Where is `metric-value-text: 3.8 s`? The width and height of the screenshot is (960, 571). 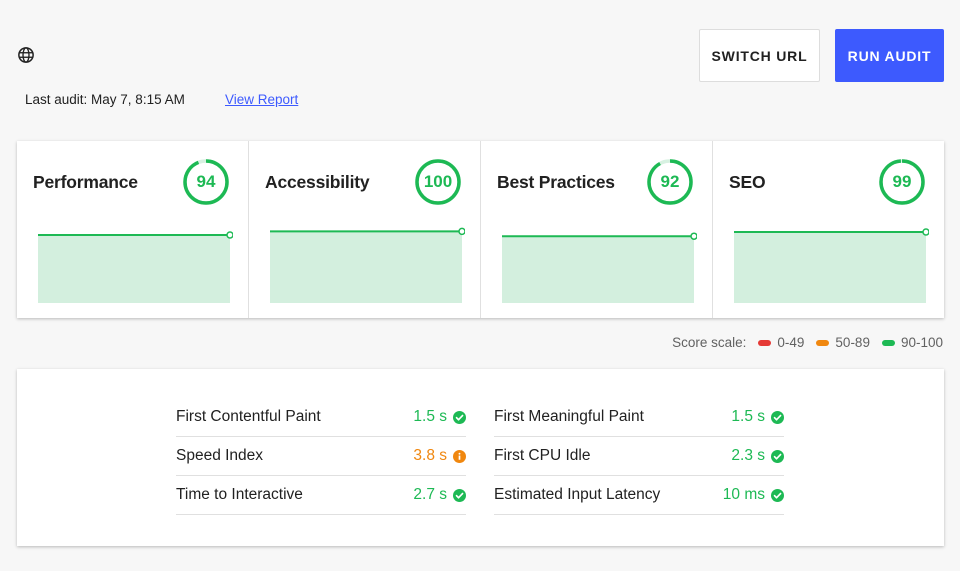
metric-value-text: 3.8 s is located at coordinates (430, 455).